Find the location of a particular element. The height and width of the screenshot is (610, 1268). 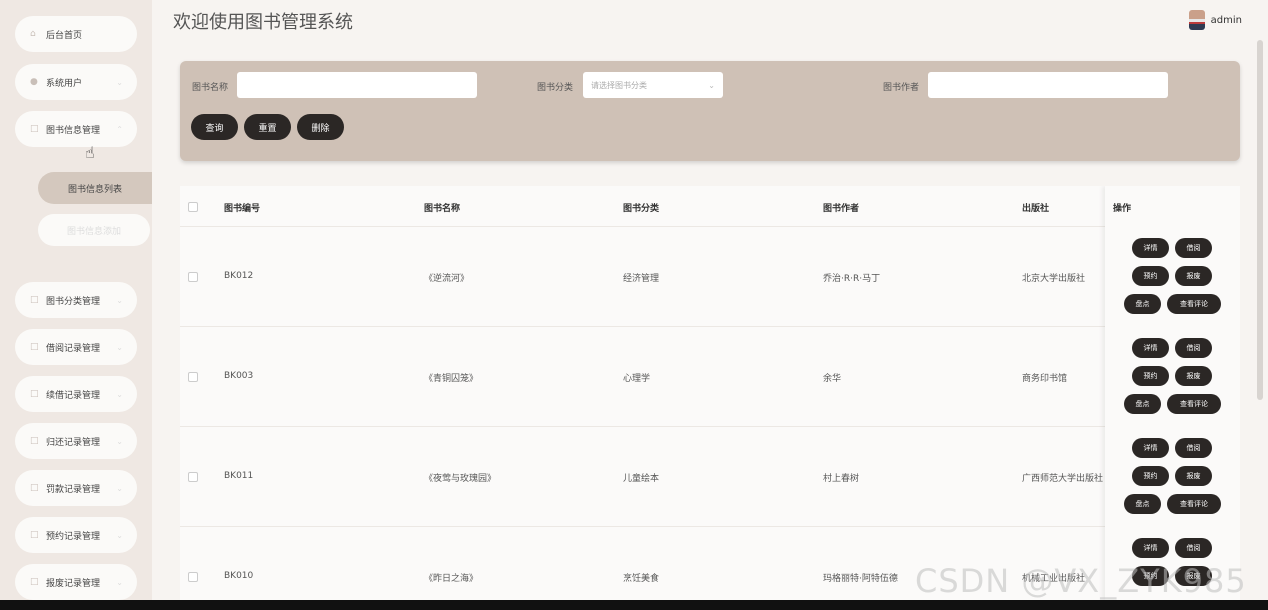

cell-category: 心理学 is located at coordinates (637, 379).